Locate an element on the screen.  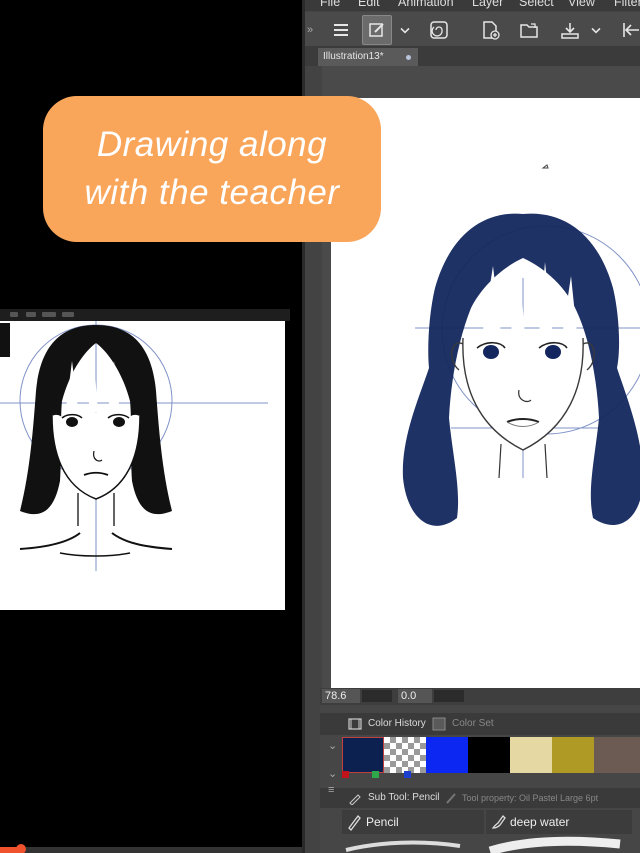
palette-icon is located at coordinates (439, 724).